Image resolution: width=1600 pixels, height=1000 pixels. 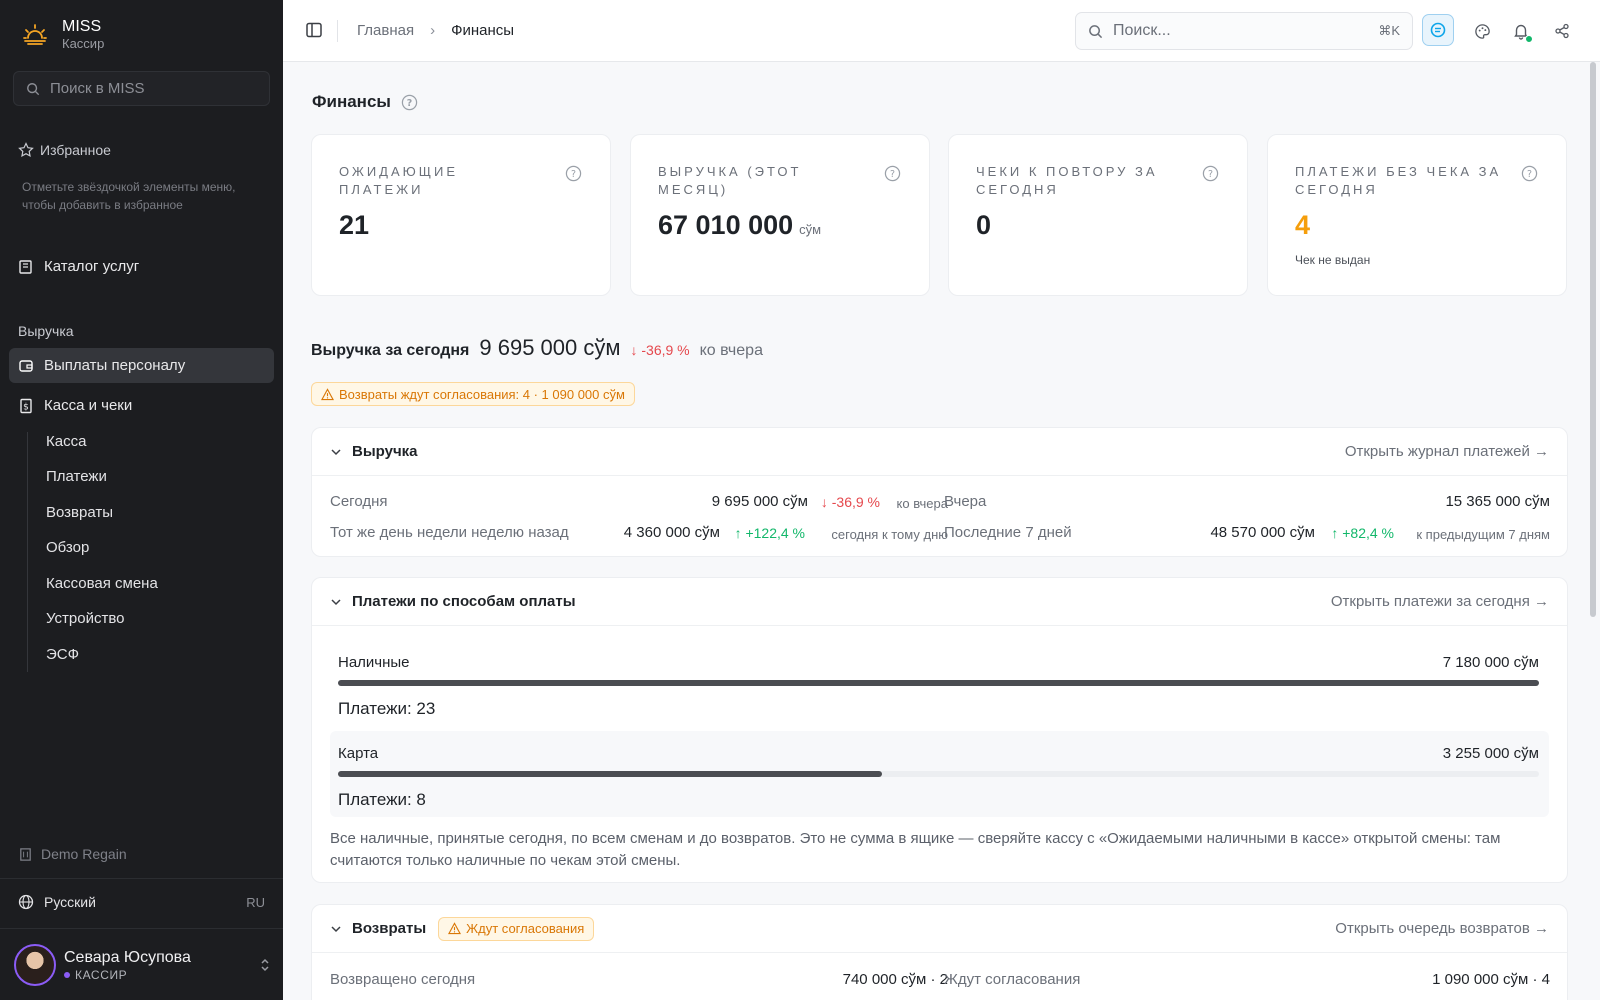 I want to click on refunds-card-title: Возвраты, so click(x=389, y=928).